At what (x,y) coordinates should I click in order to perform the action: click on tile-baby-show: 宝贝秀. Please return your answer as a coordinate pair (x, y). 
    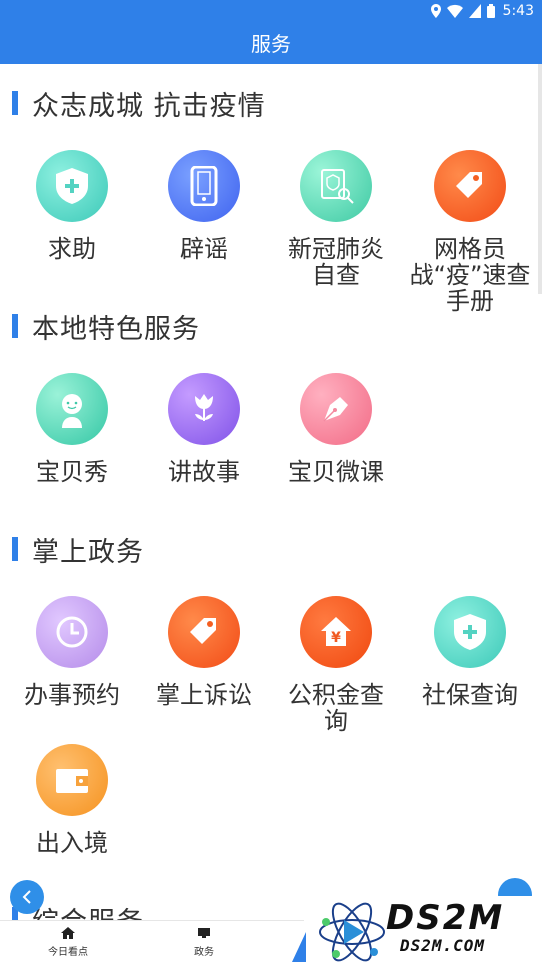
    Looking at the image, I should click on (72, 429).